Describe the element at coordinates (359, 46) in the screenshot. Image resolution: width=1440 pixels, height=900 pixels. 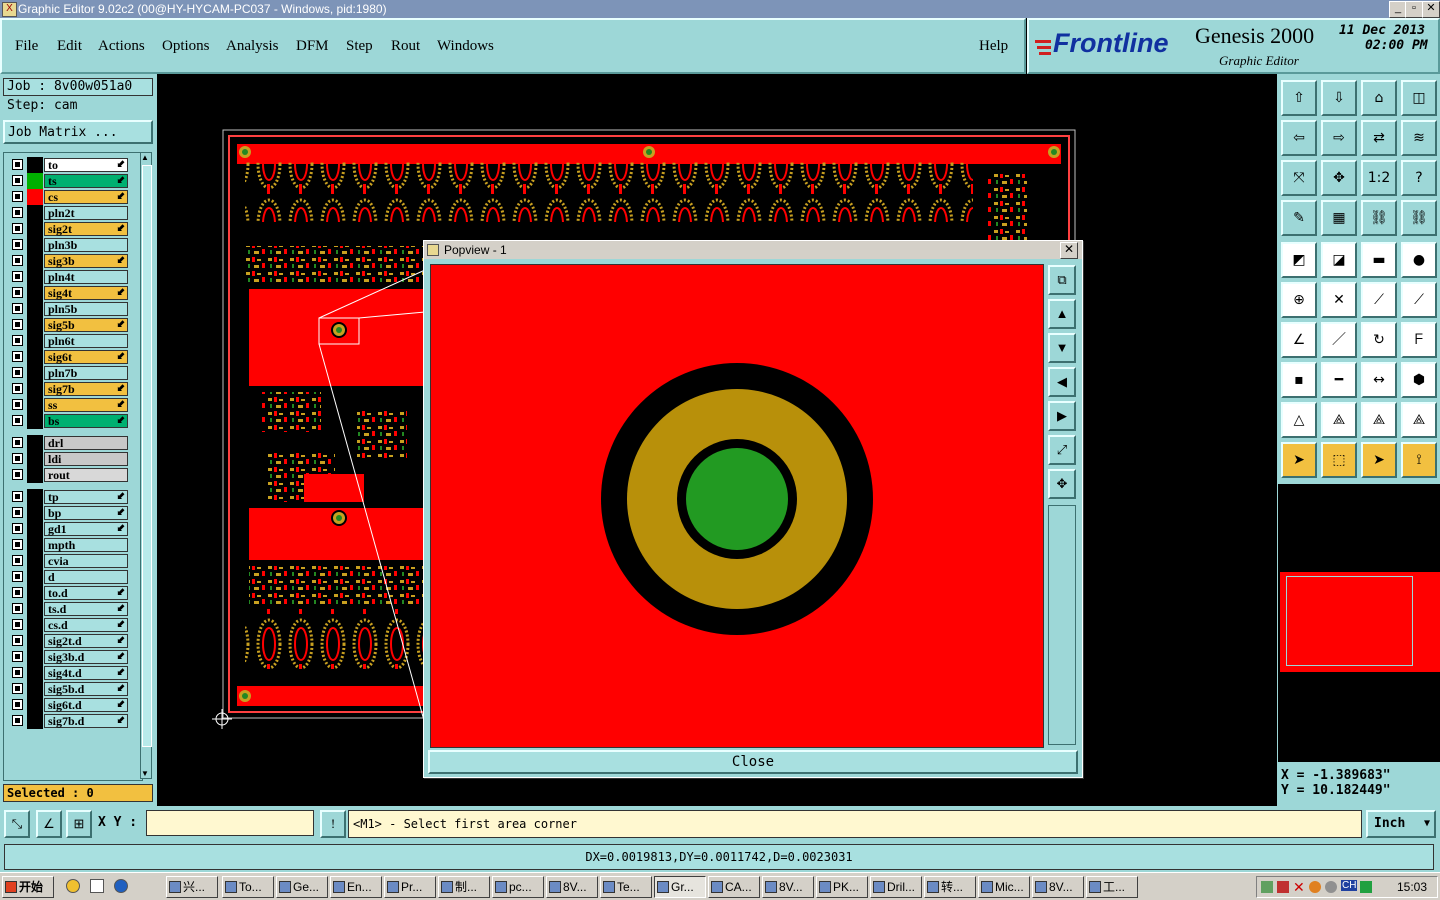
I see `menu-step: Step` at that location.